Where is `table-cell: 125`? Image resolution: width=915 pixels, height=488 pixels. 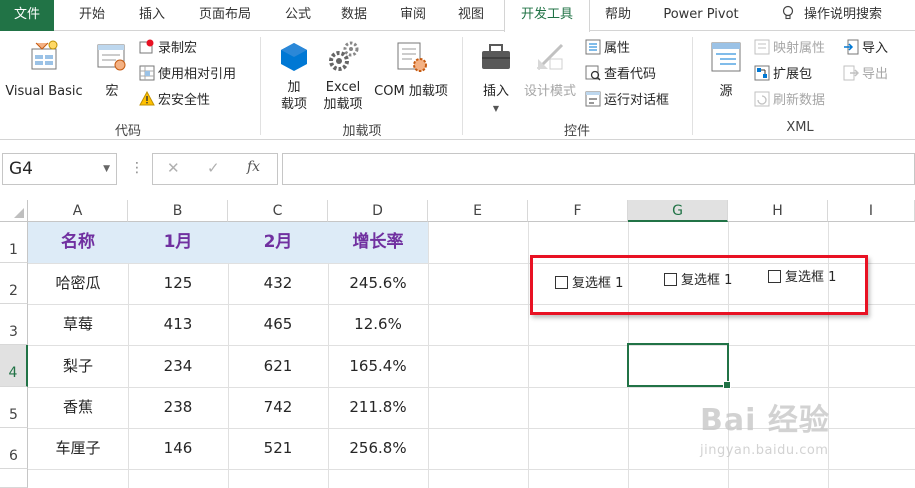 table-cell: 125 is located at coordinates (178, 283).